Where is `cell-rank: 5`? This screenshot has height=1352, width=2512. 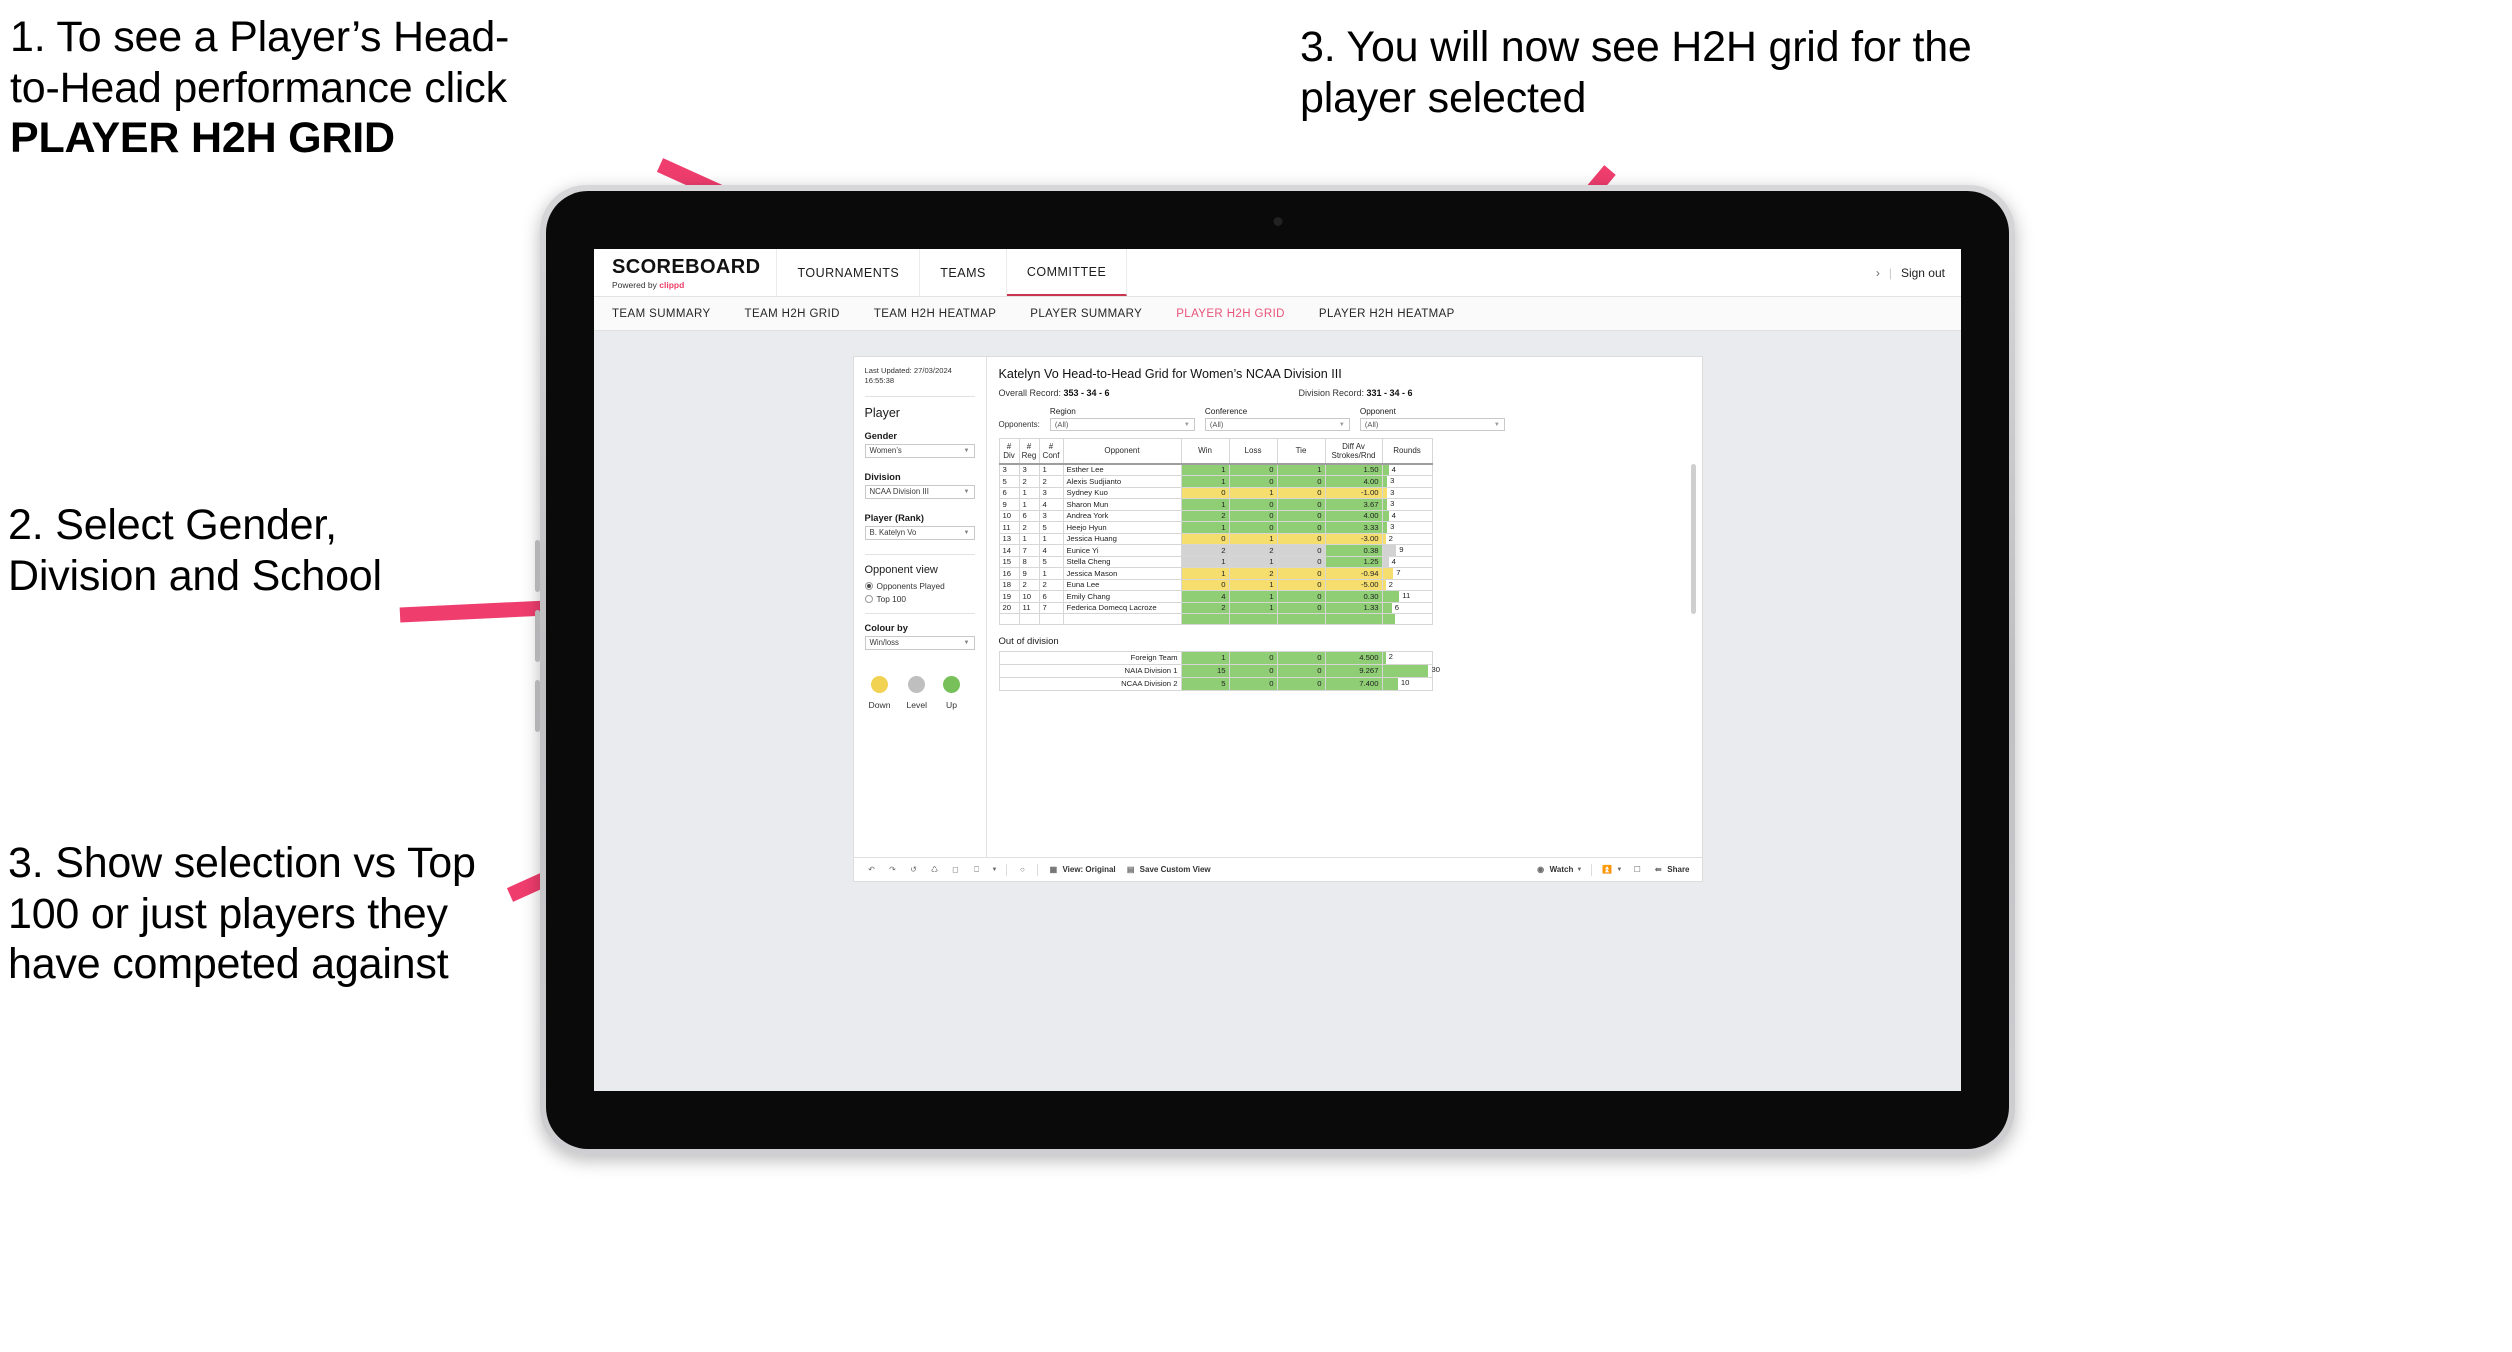 cell-rank: 5 is located at coordinates (1051, 561).